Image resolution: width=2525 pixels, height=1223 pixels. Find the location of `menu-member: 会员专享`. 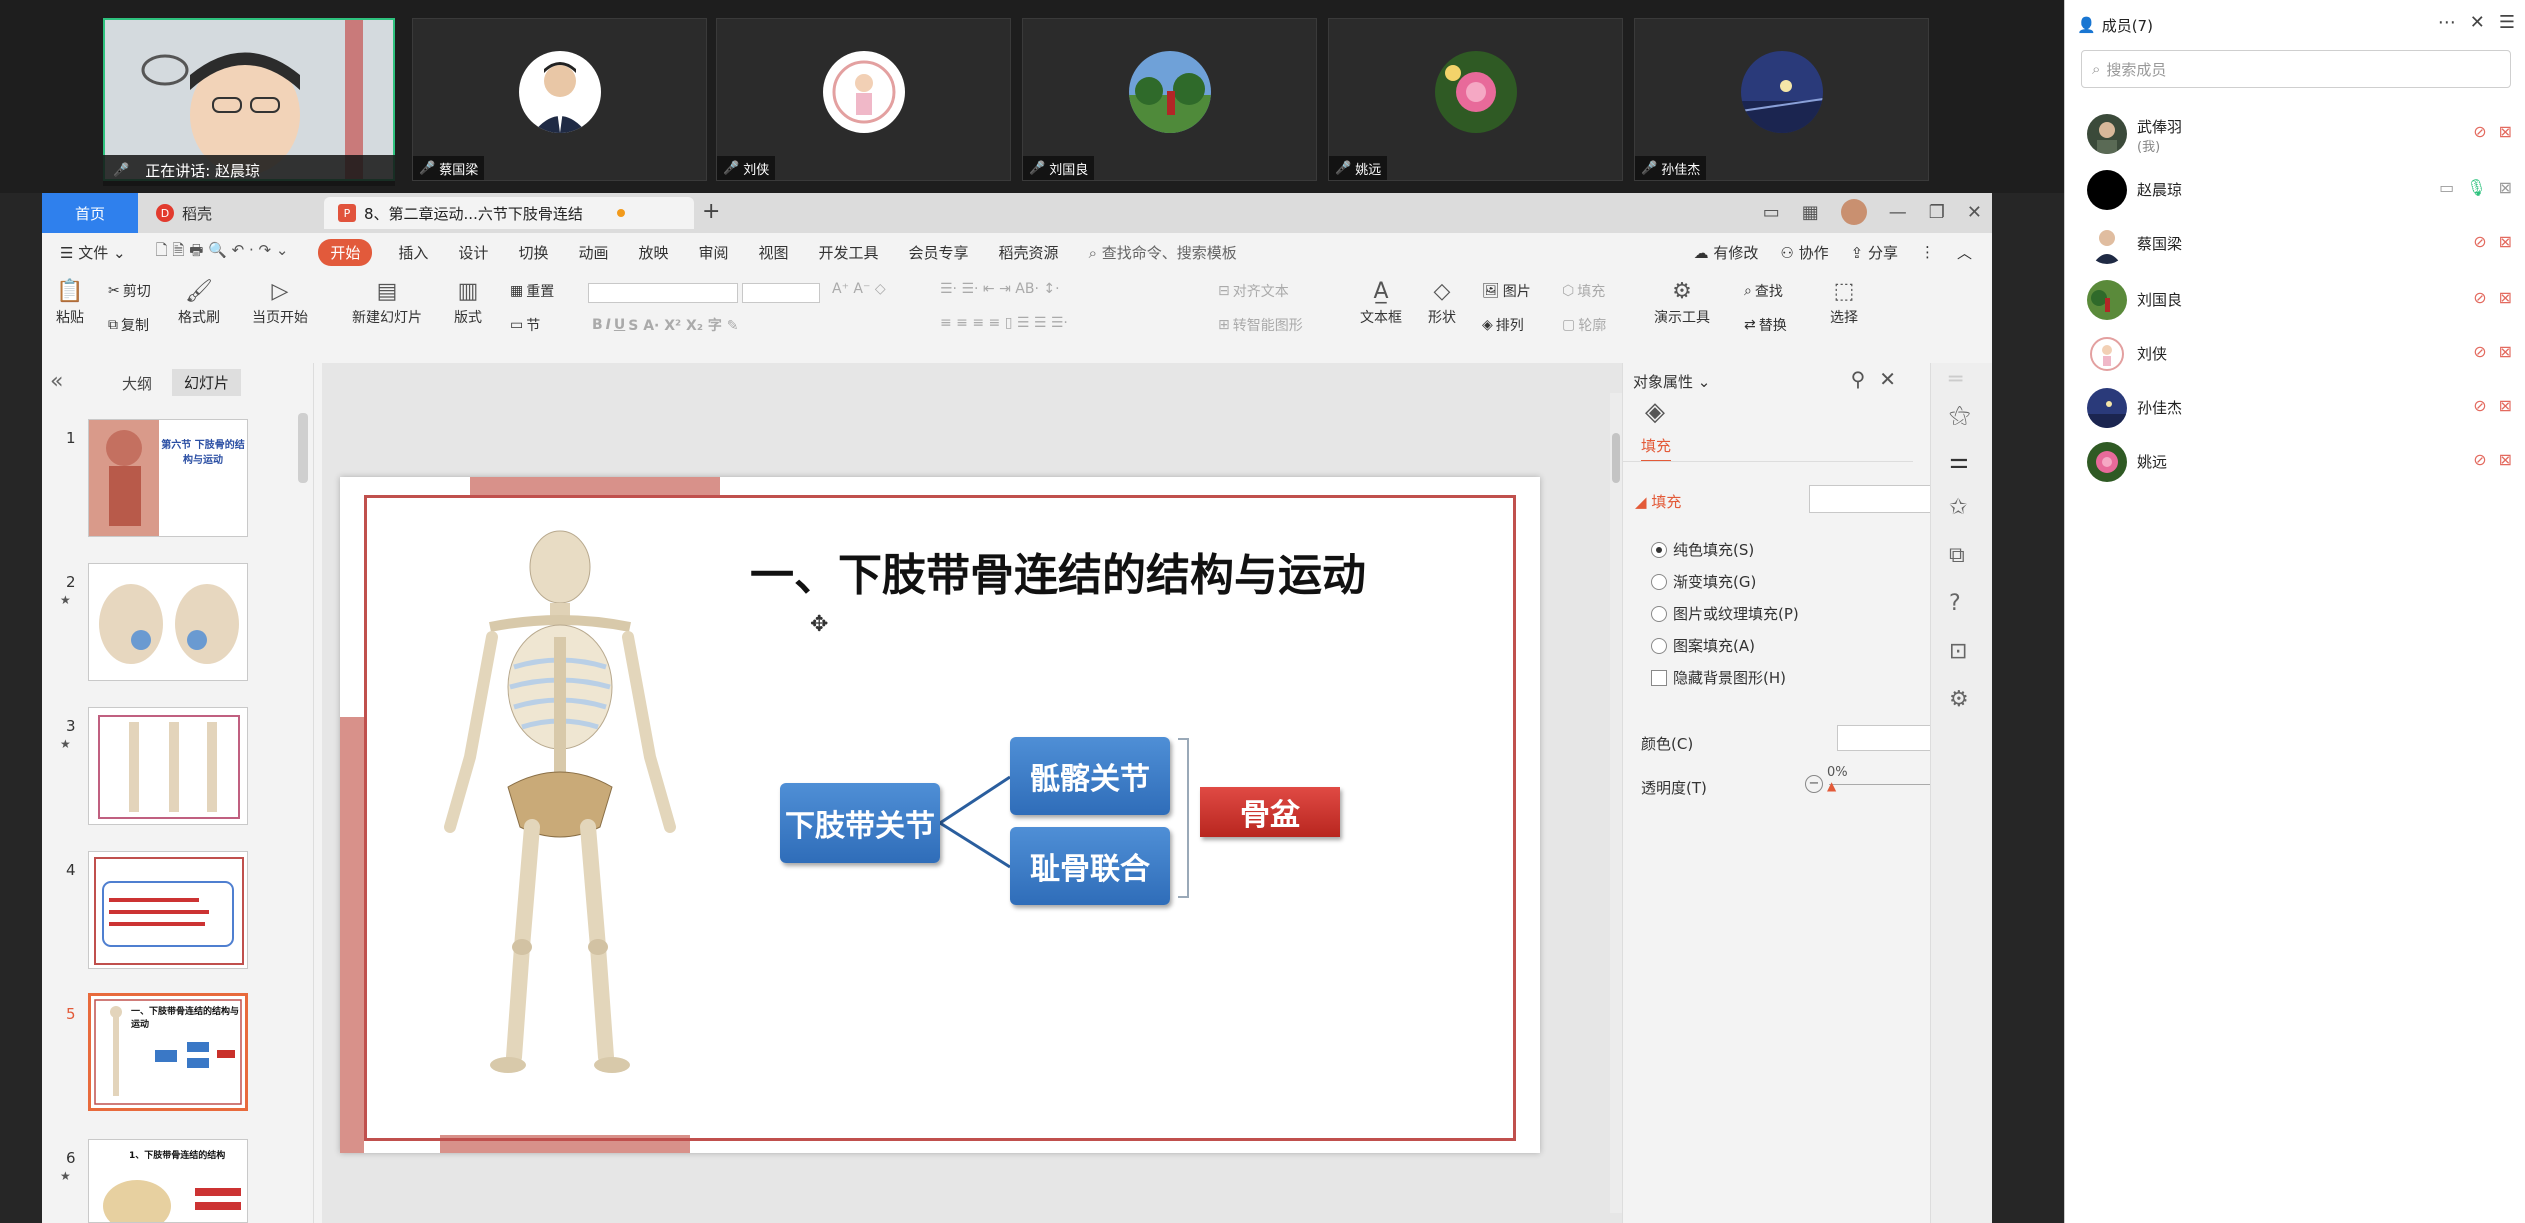

menu-member: 会员专享 is located at coordinates (939, 252).